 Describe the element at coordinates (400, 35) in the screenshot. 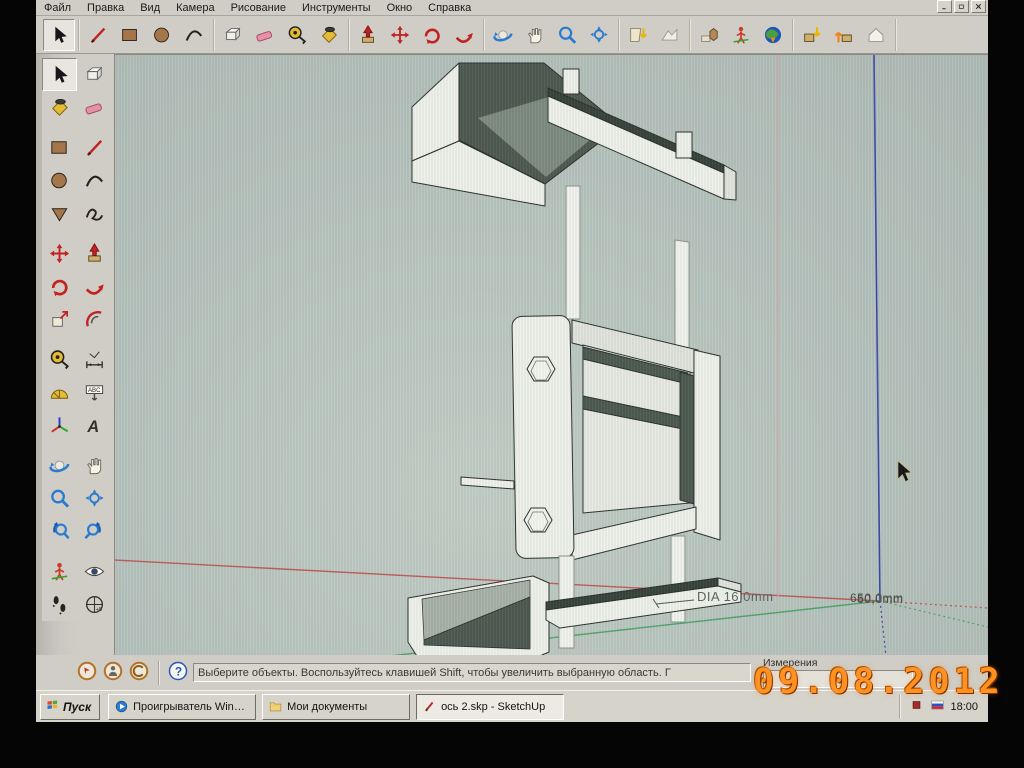

I see `move-tool-button` at that location.